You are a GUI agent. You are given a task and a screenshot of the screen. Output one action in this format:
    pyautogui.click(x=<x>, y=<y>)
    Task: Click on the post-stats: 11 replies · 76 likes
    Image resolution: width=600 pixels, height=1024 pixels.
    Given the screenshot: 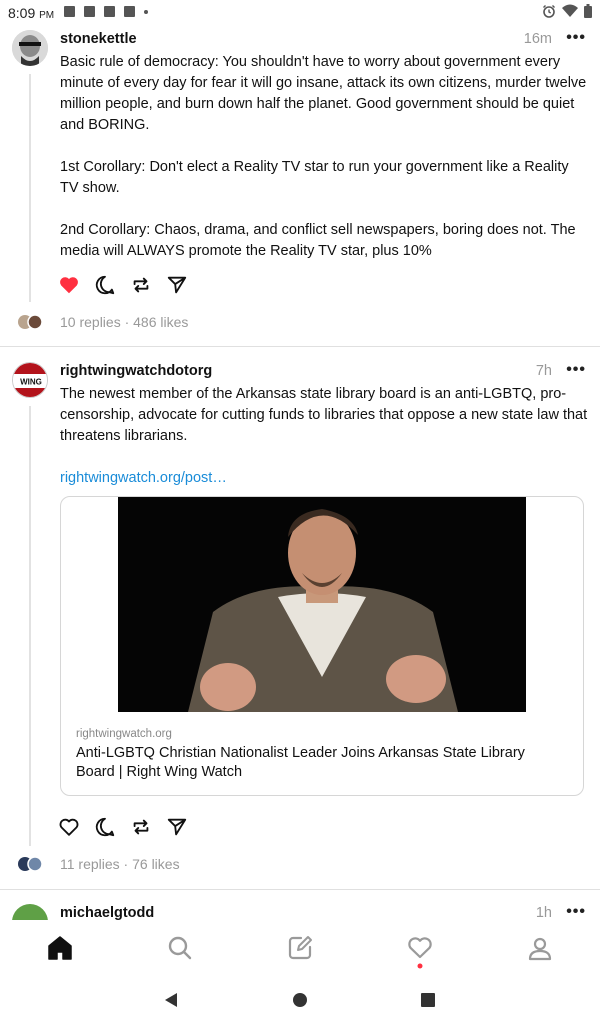 What is the action you would take?
    pyautogui.click(x=120, y=864)
    